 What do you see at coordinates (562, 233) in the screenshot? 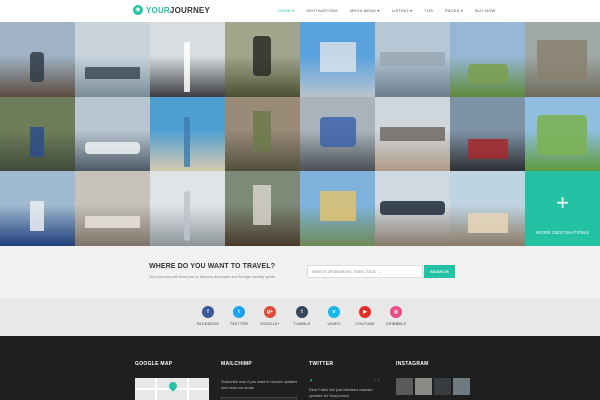
I see `more-destinations-label: MORE DESTINATIONS` at bounding box center [562, 233].